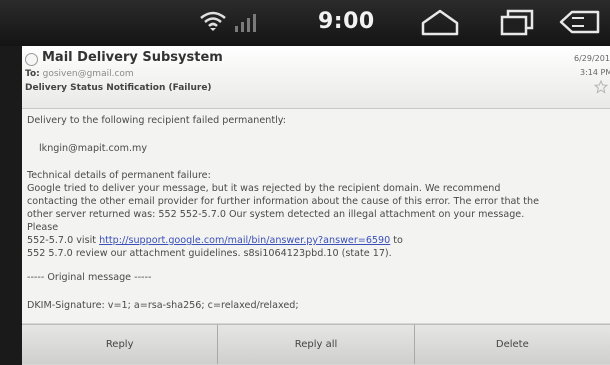 The height and width of the screenshot is (365, 610). Describe the element at coordinates (595, 72) in the screenshot. I see `email-time: 3:14 PM` at that location.